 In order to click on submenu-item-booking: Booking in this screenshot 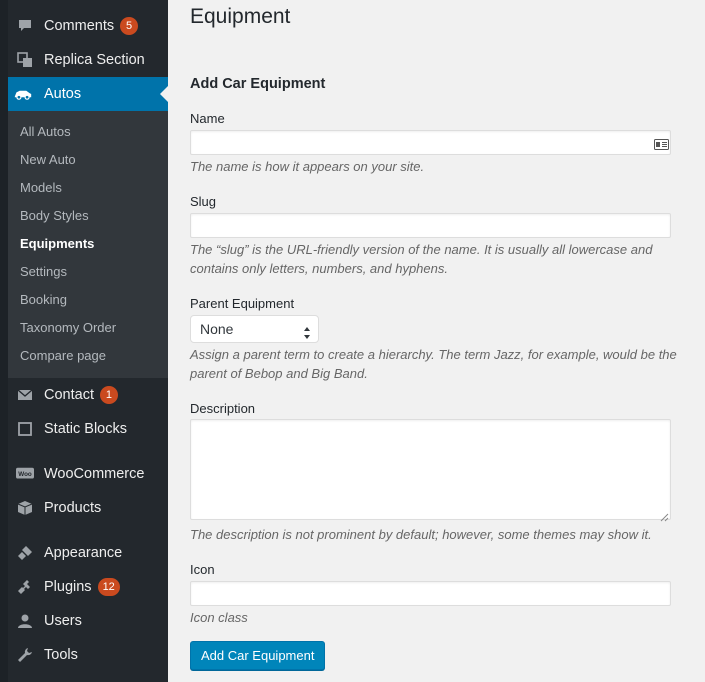, I will do `click(43, 300)`.